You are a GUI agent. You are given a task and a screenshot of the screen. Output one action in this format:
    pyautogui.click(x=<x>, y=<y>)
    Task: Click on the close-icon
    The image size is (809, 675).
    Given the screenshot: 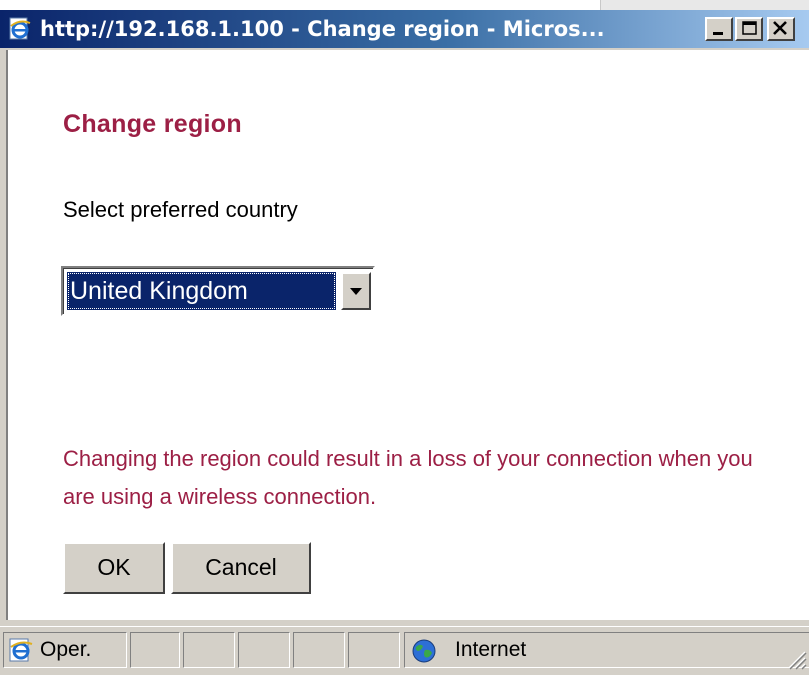 What is the action you would take?
    pyautogui.click(x=780, y=28)
    